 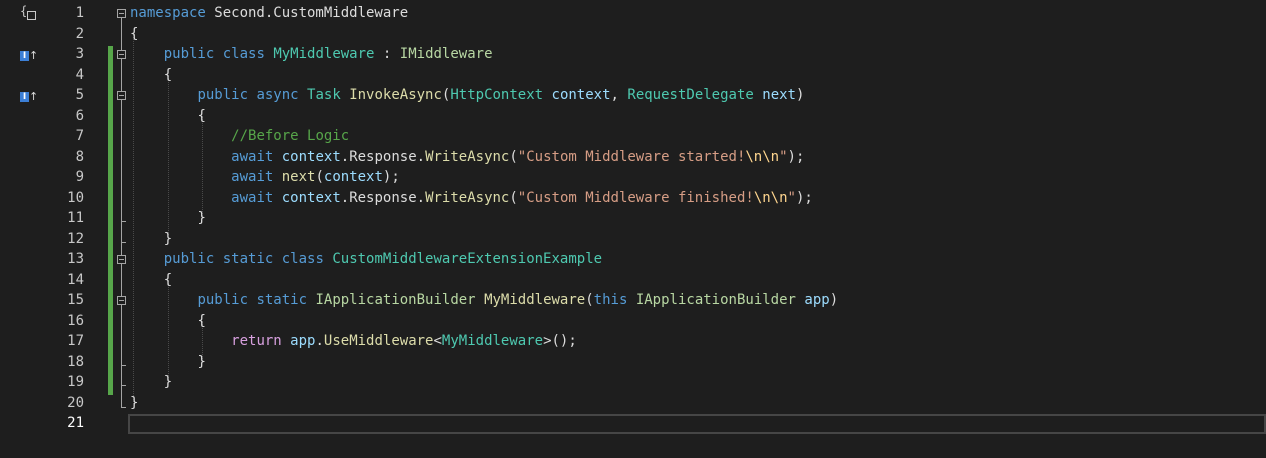 I want to click on line-number-current: 21, so click(x=75, y=423).